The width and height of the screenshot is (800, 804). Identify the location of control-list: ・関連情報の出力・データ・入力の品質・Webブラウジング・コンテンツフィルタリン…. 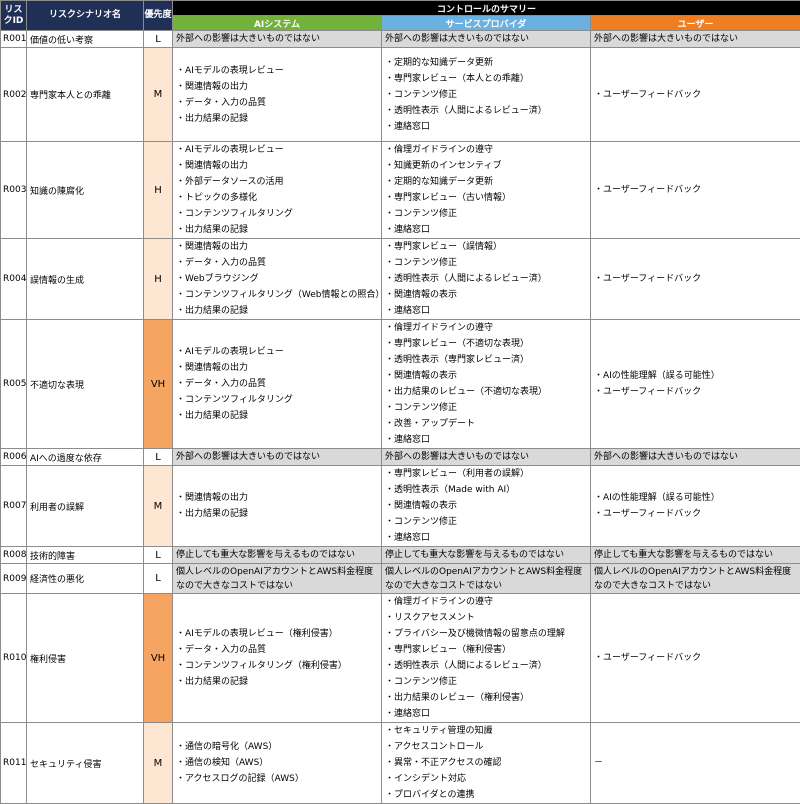
(277, 279).